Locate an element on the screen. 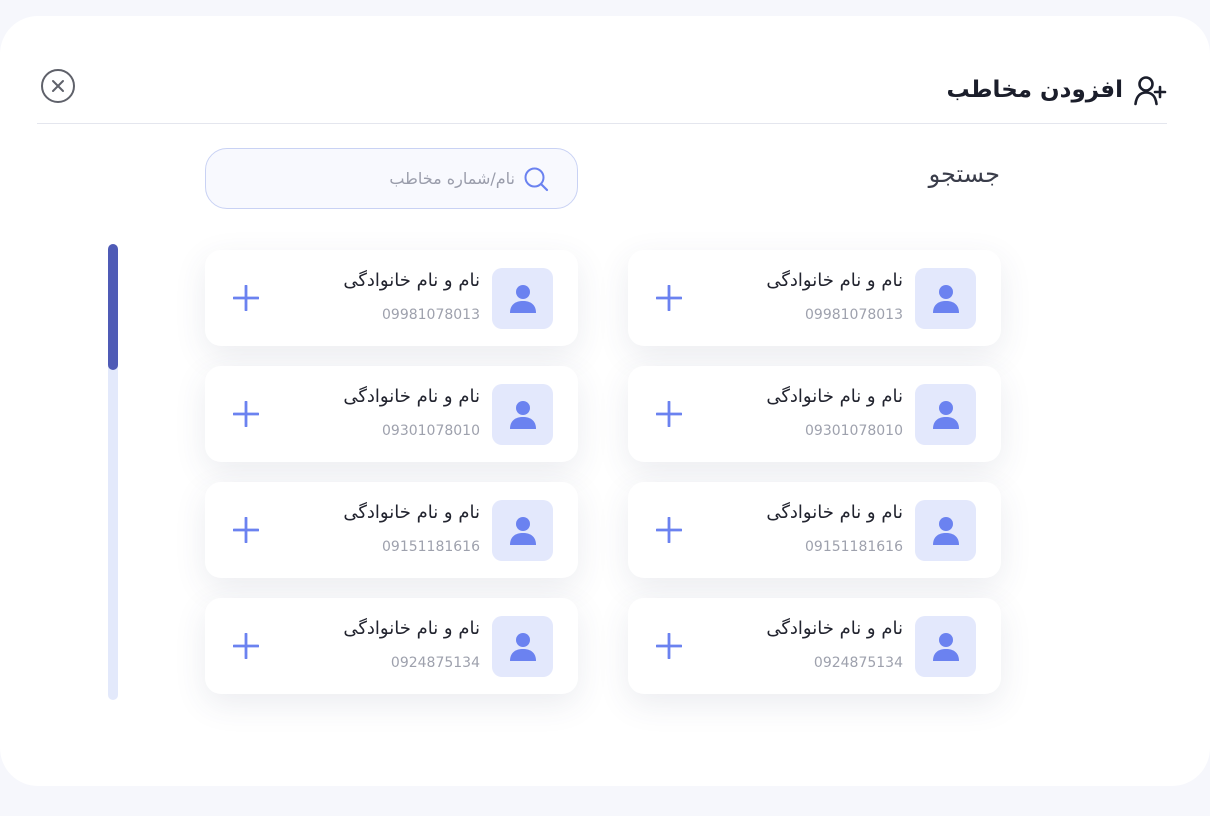 Image resolution: width=1210 pixels, height=816 pixels. search-label: جستجو is located at coordinates (964, 174).